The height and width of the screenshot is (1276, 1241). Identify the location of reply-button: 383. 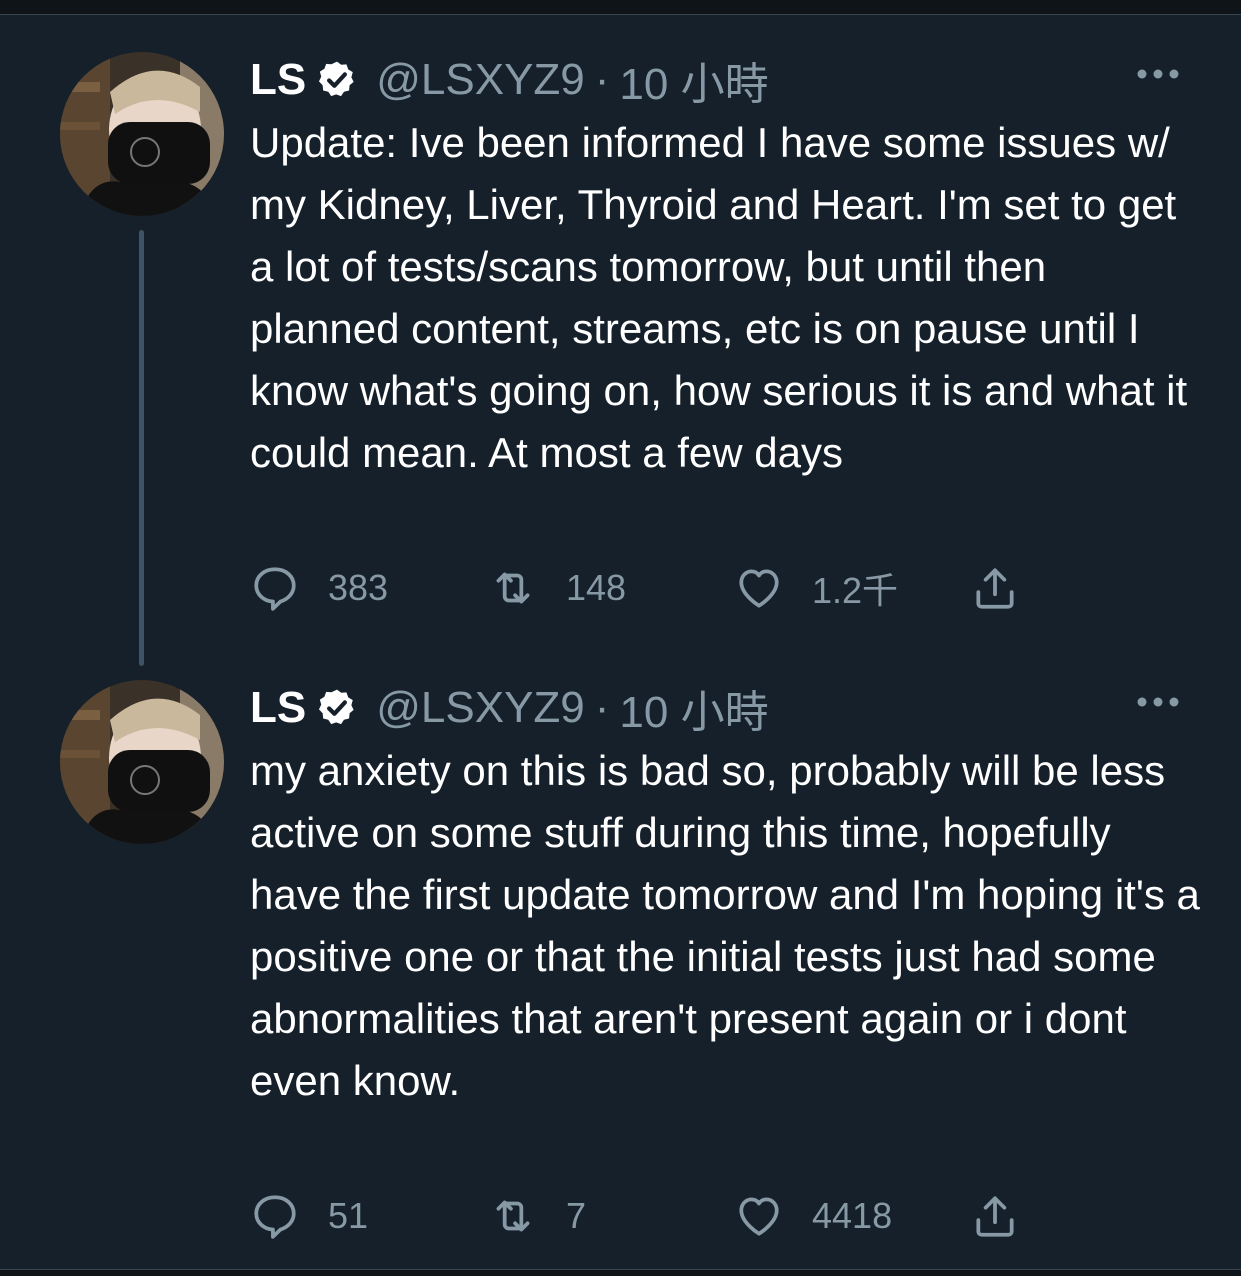
(319, 588).